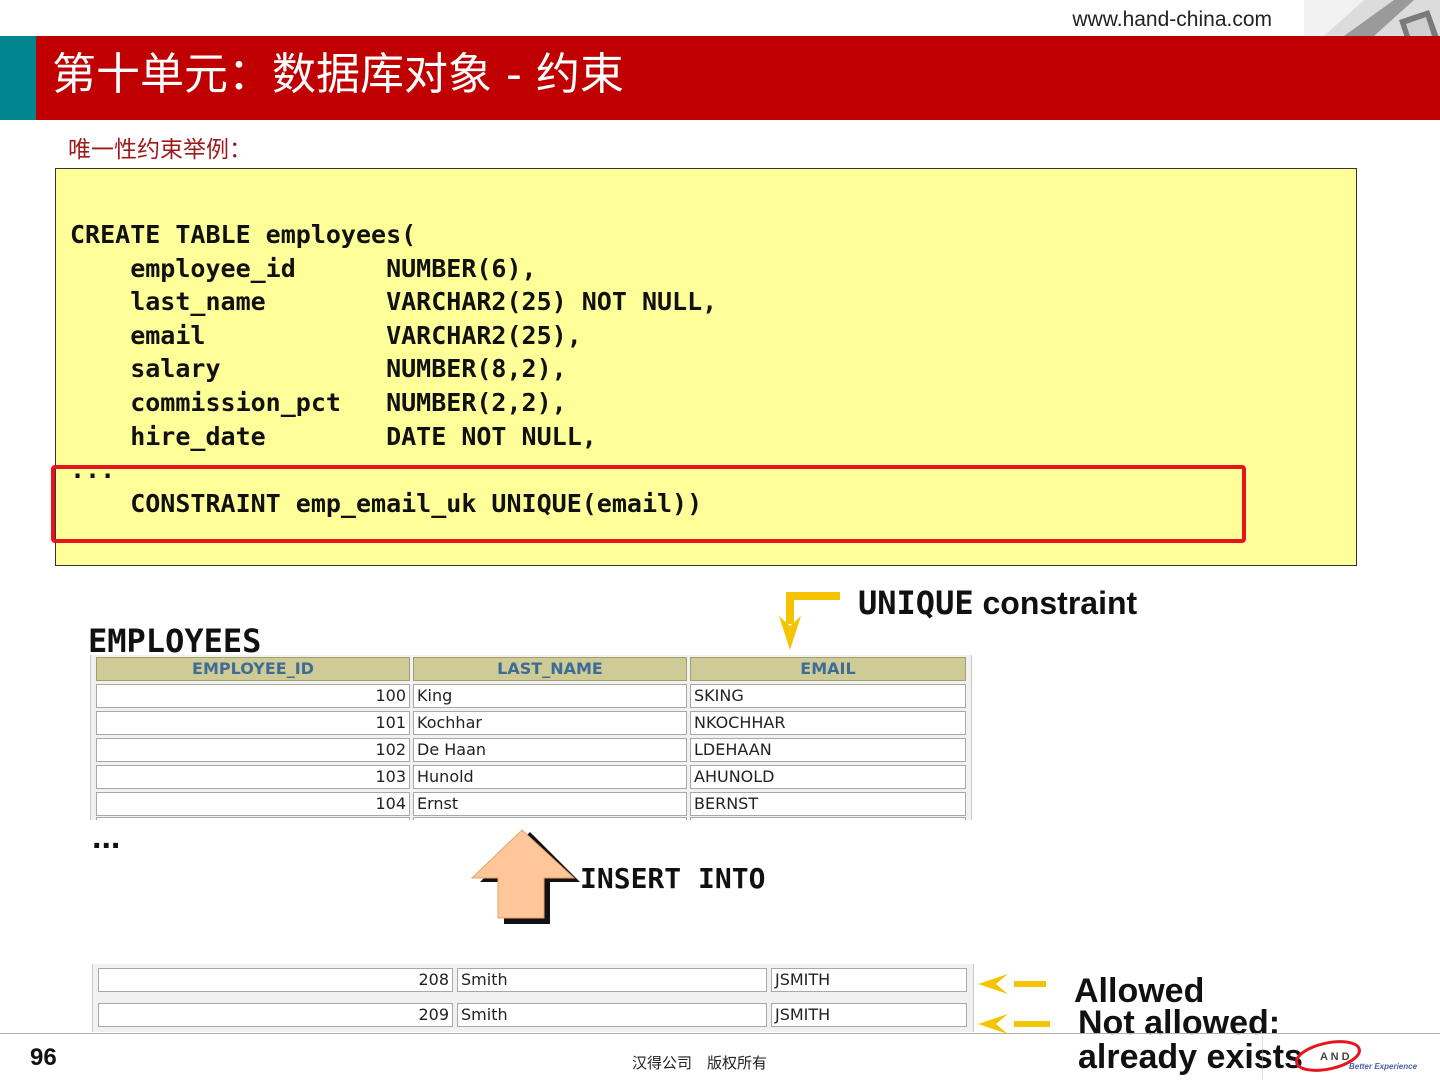  I want to click on not-allowed-line: Not allowed:, so click(1179, 1023).